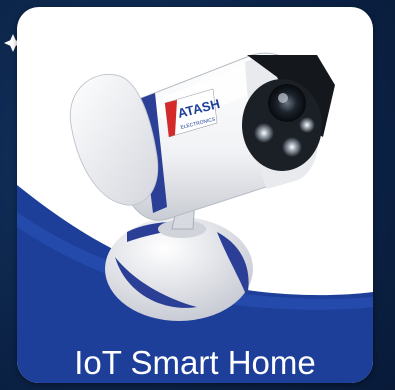 The width and height of the screenshot is (395, 390). What do you see at coordinates (195, 362) in the screenshot?
I see `app-title: IoT Smart Home` at bounding box center [195, 362].